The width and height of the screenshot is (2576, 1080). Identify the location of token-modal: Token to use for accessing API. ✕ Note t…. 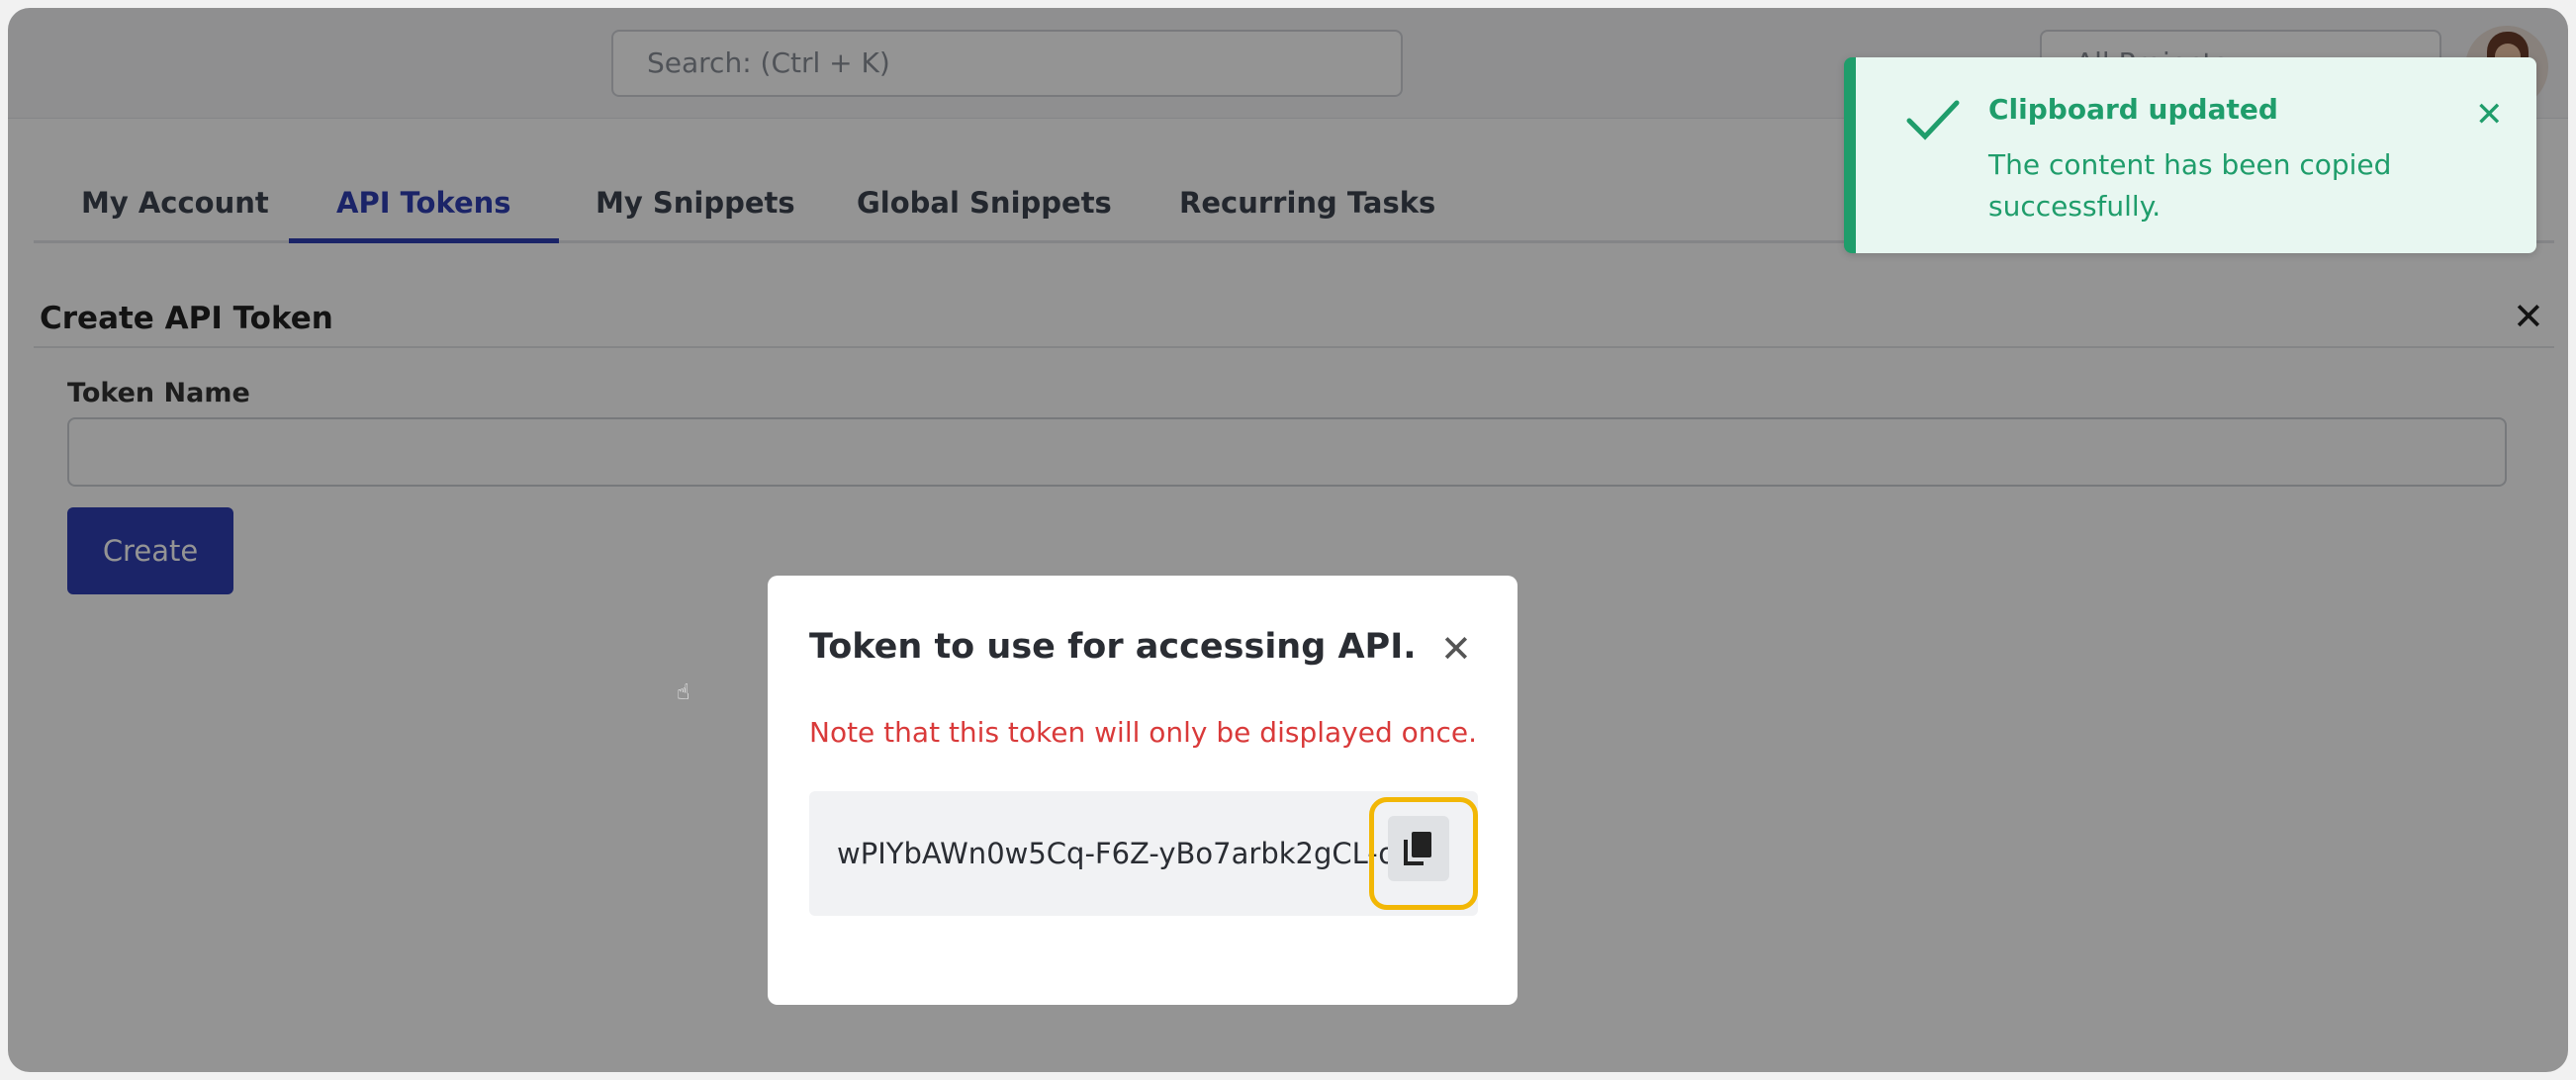
(1143, 790).